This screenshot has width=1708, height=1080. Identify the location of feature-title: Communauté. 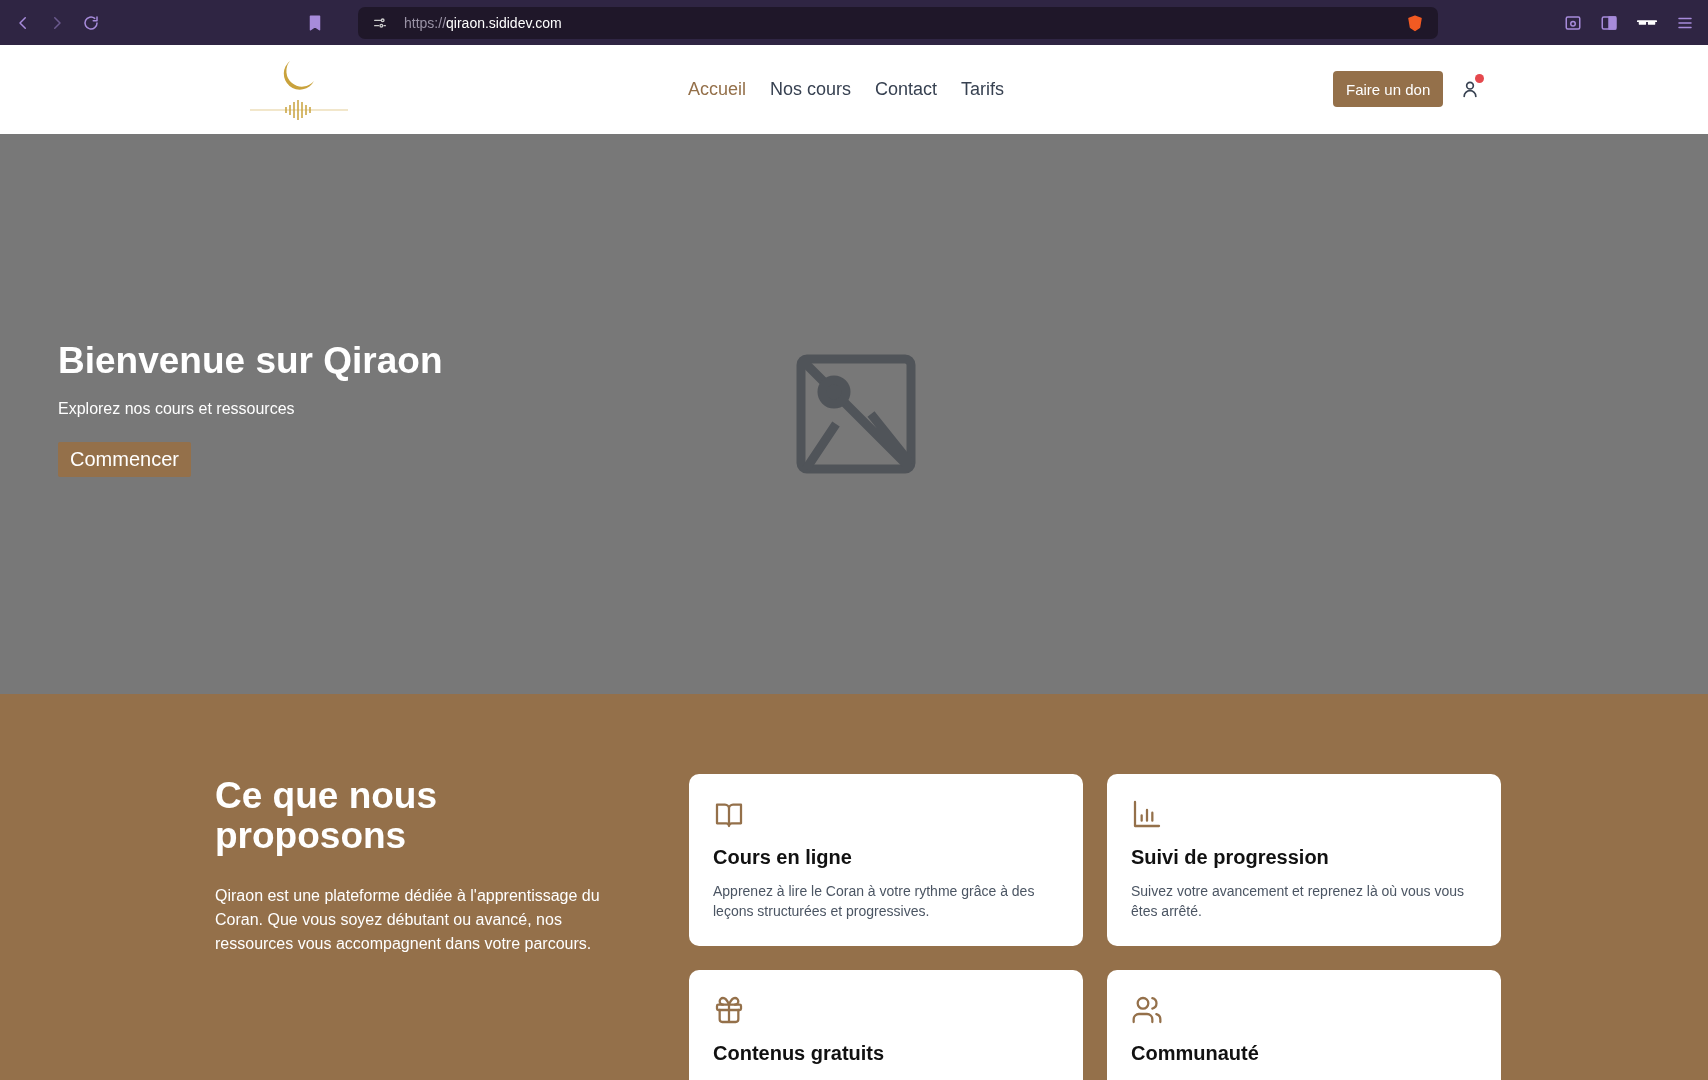
(1195, 1053).